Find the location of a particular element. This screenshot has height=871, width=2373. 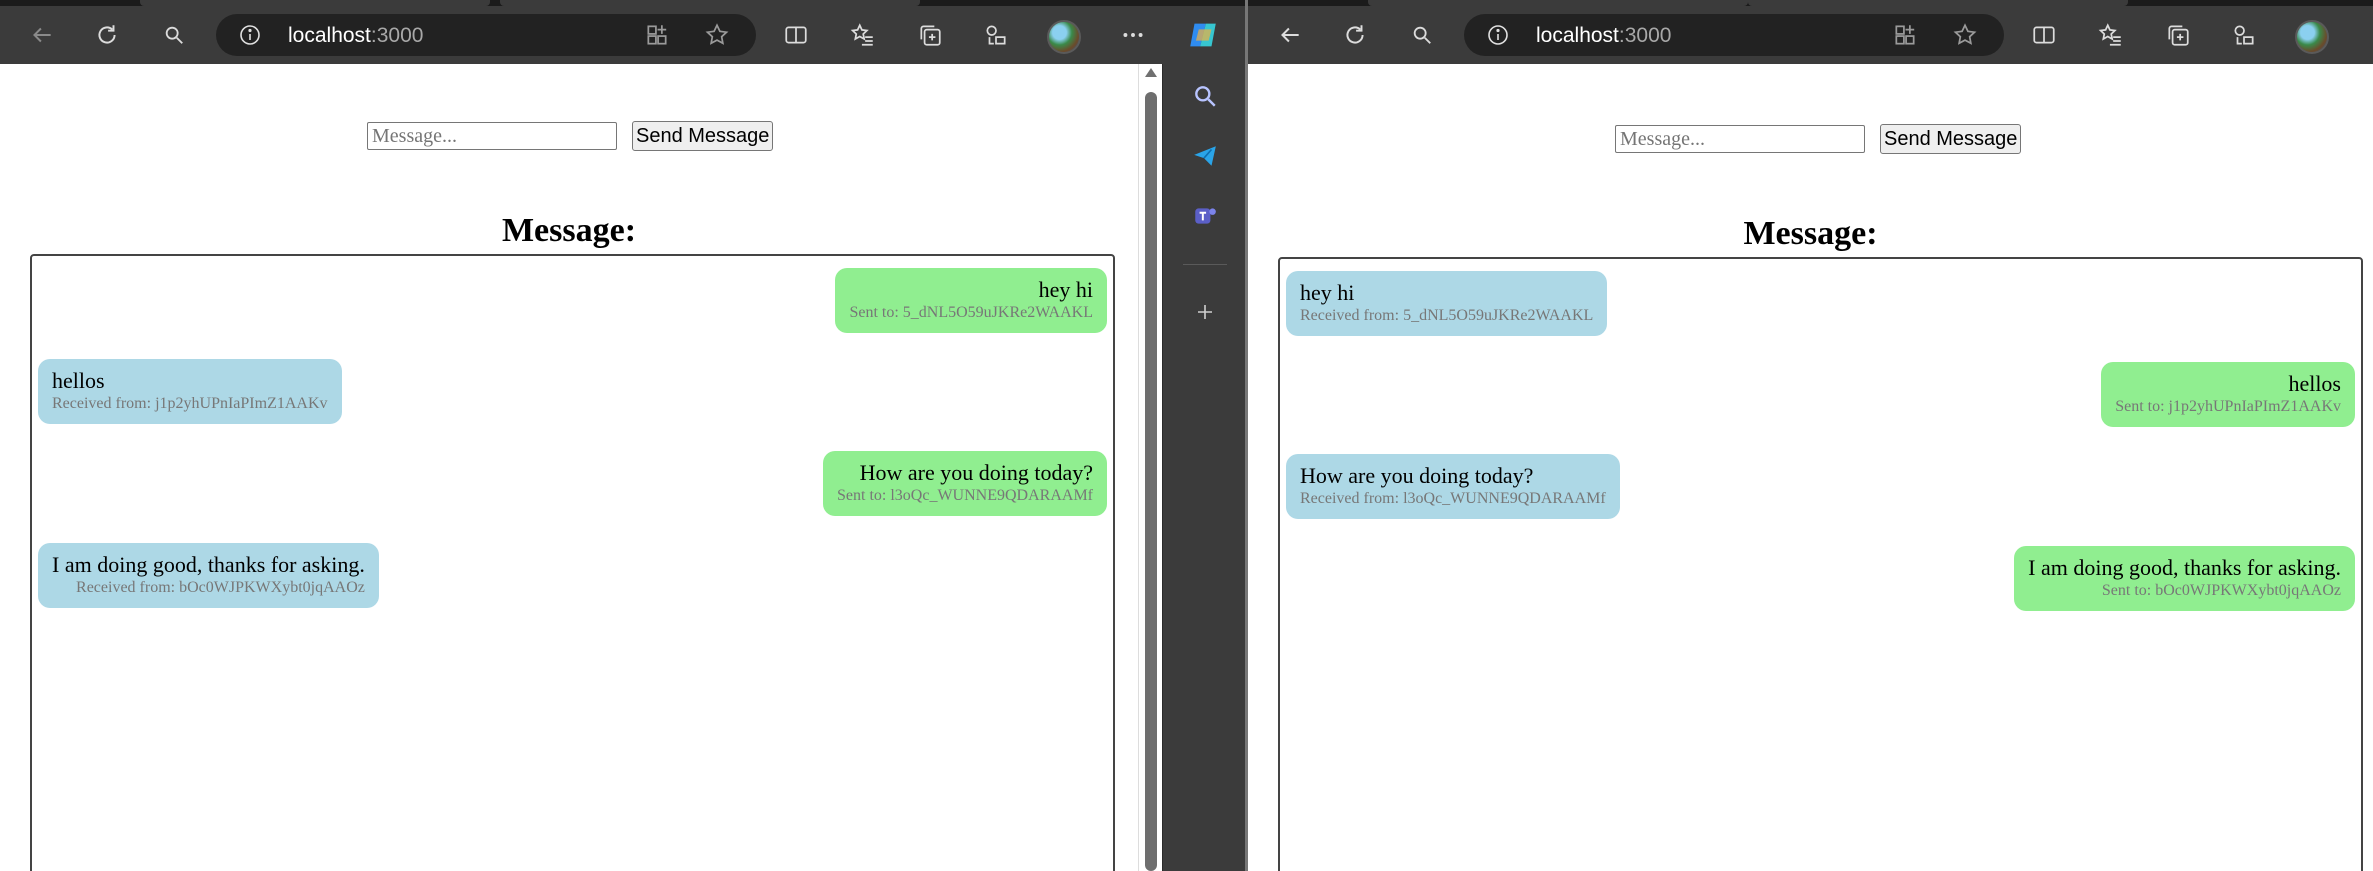

message-meta: Received from: bOc0WJPKWXybt0jqAAOz is located at coordinates (220, 587).